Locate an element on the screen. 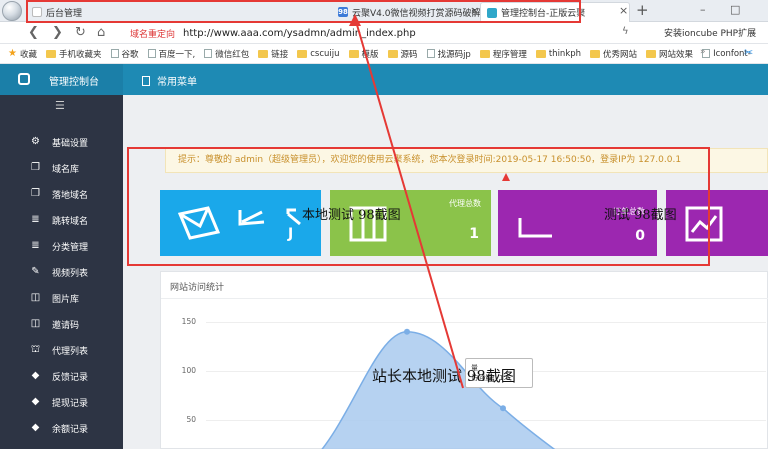 Image resolution: width=768 pixels, height=449 pixels. bookmark-item: 源码 is located at coordinates (402, 54).